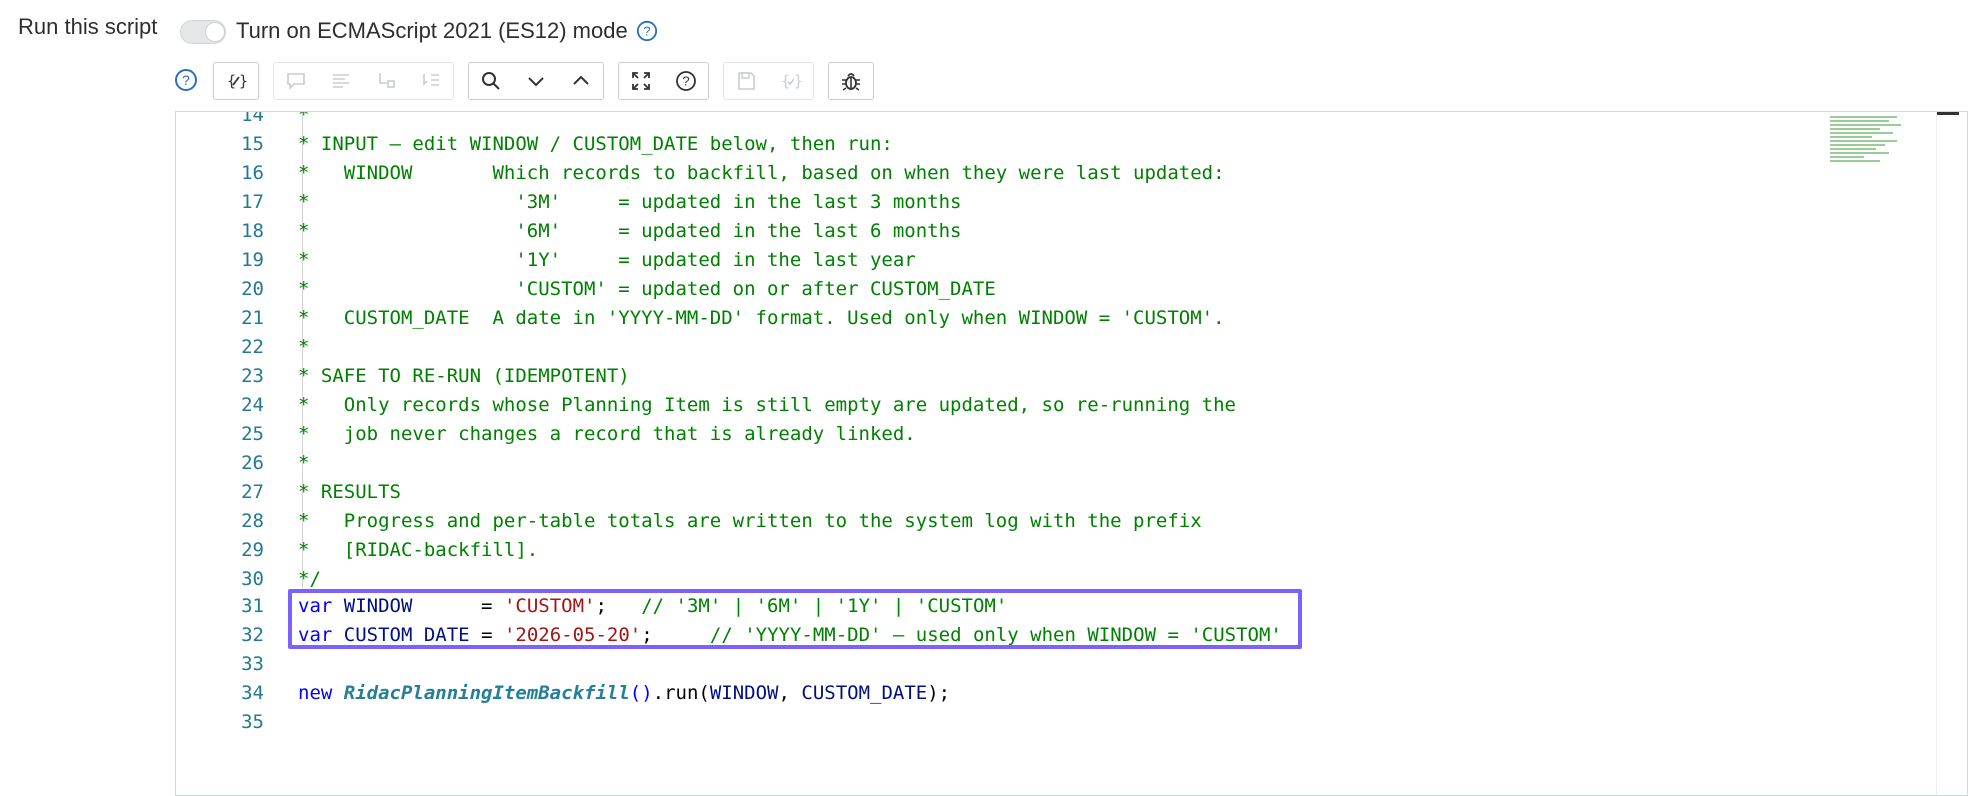  I want to click on comma: ,, so click(790, 693).